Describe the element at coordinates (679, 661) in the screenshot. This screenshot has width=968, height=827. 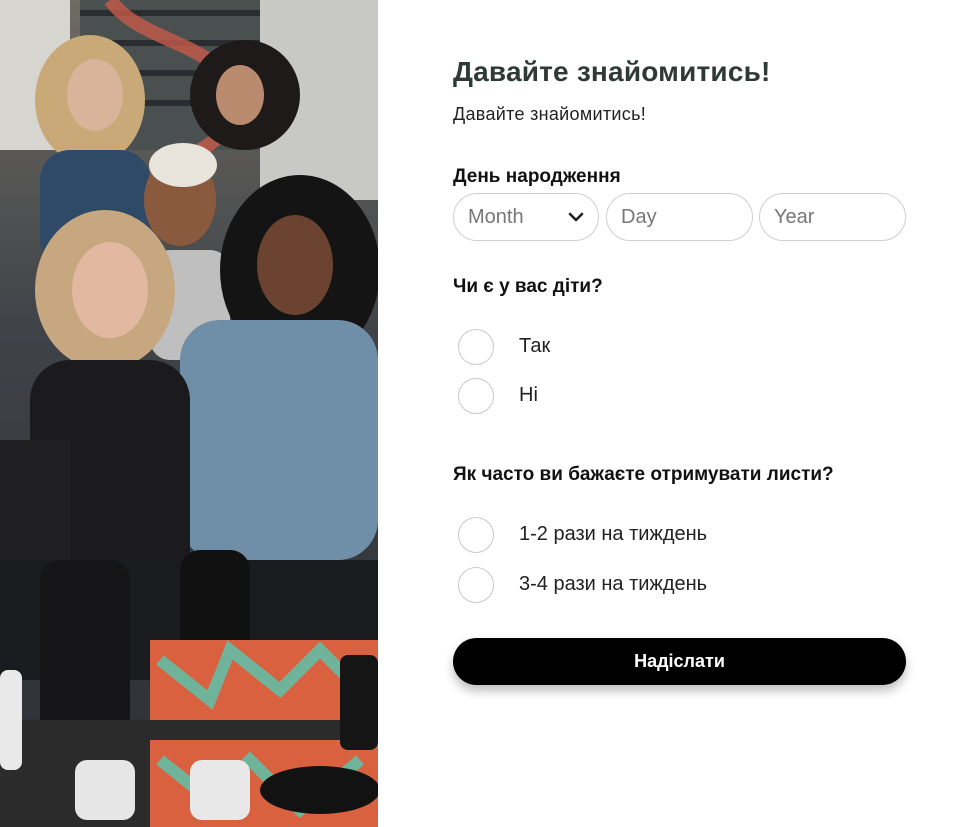
I see `submit-button: Надіслати` at that location.